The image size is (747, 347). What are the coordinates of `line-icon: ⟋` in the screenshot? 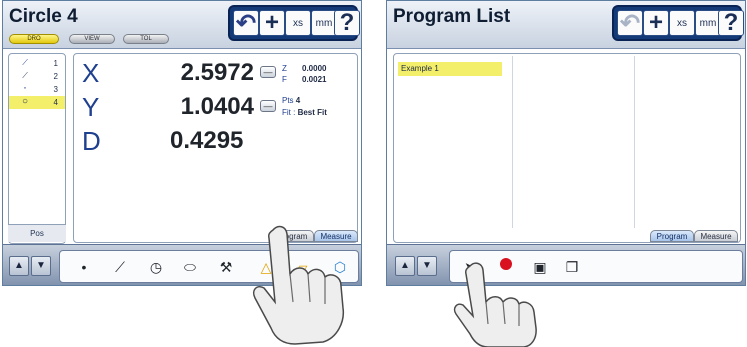 It's located at (25, 62).